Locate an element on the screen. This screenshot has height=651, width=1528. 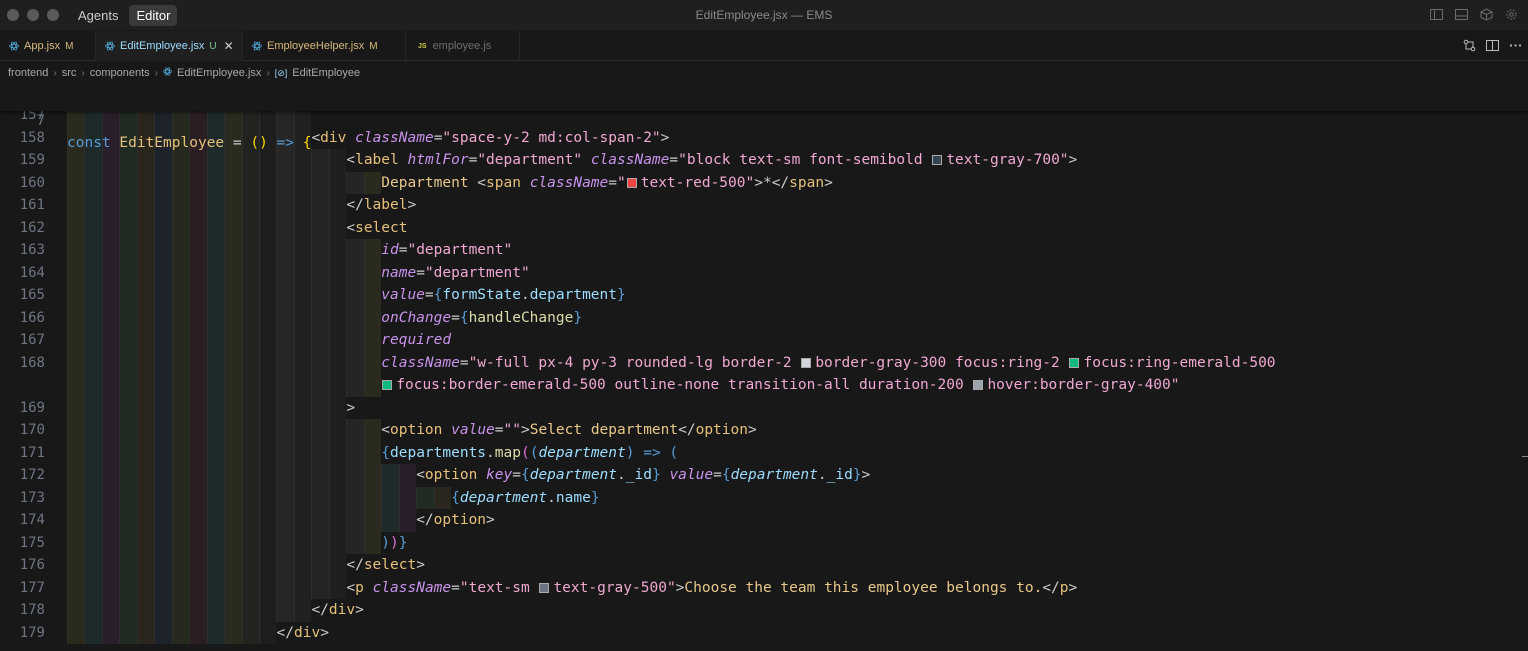
tab-edit-employee-jsx: EditEmployee.jsx U ✕ is located at coordinates (169, 46).